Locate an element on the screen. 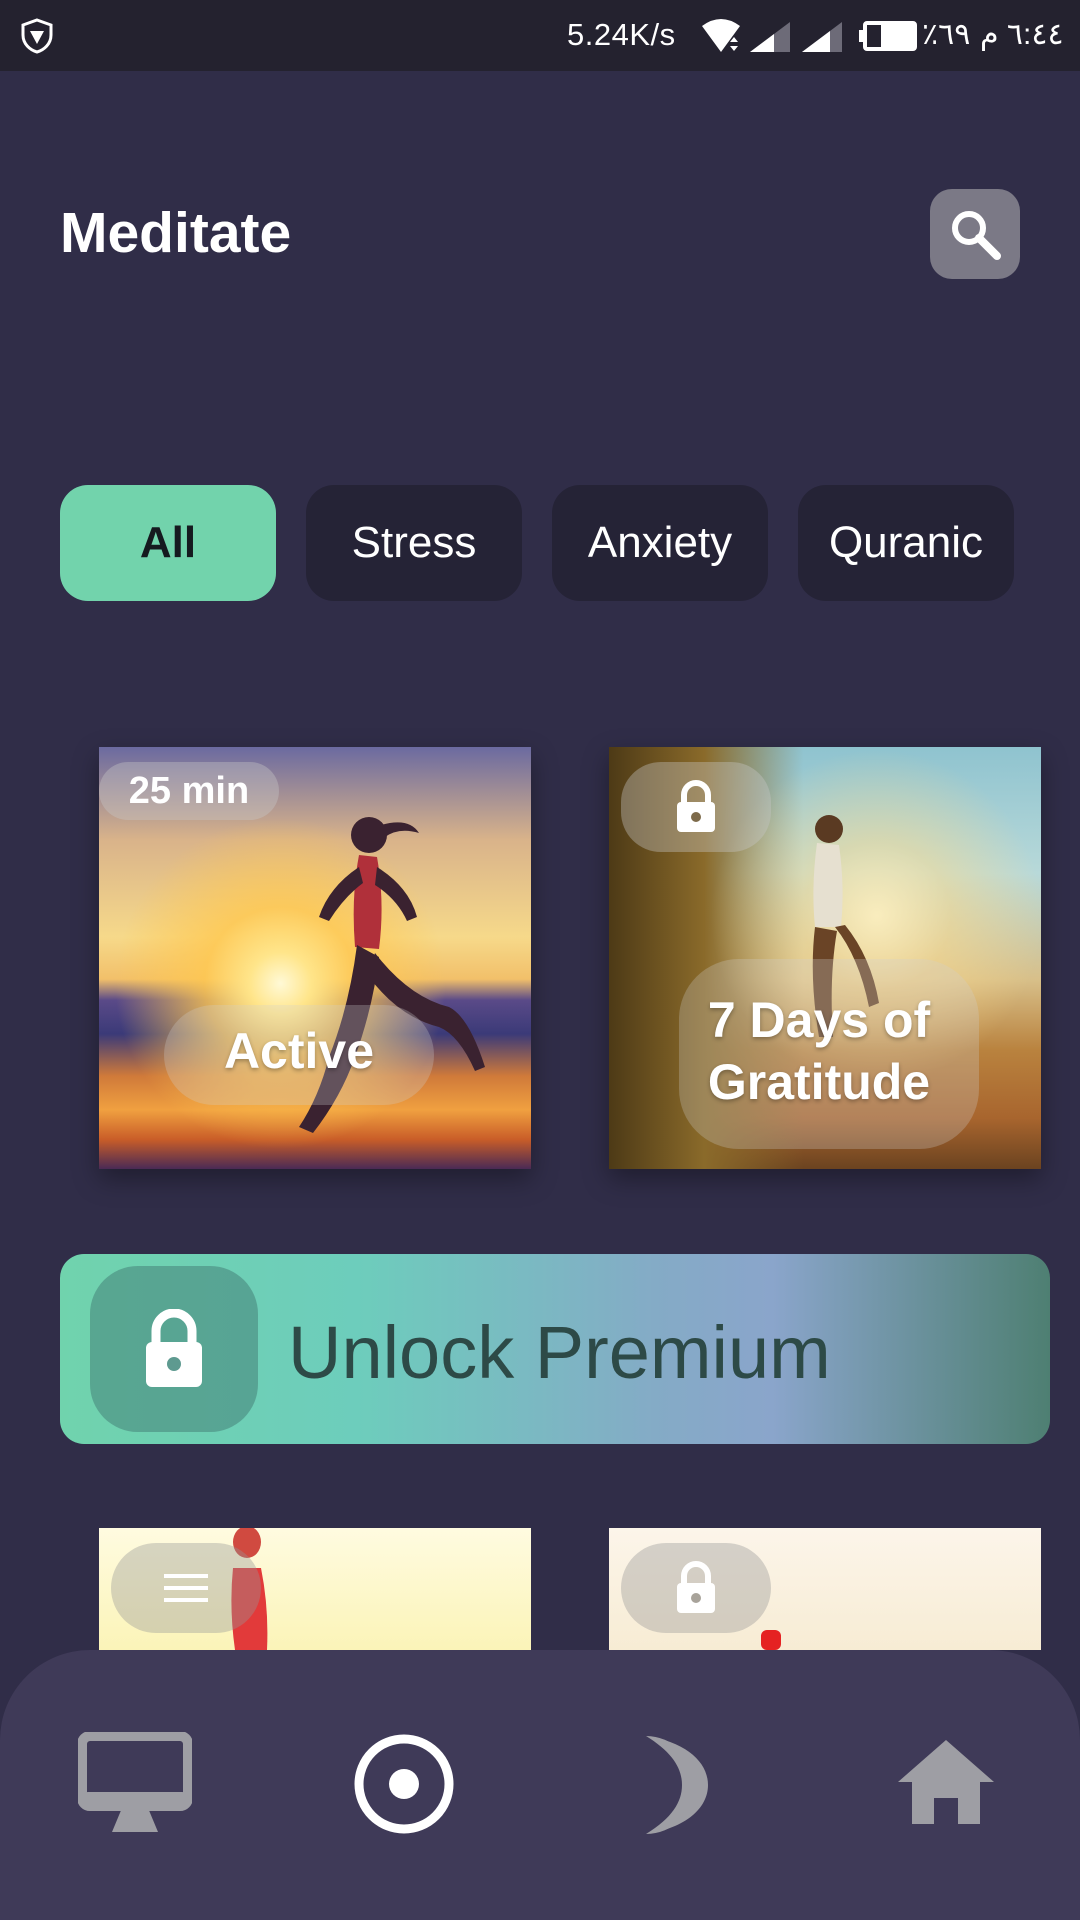  monitor-icon is located at coordinates (135, 1781).